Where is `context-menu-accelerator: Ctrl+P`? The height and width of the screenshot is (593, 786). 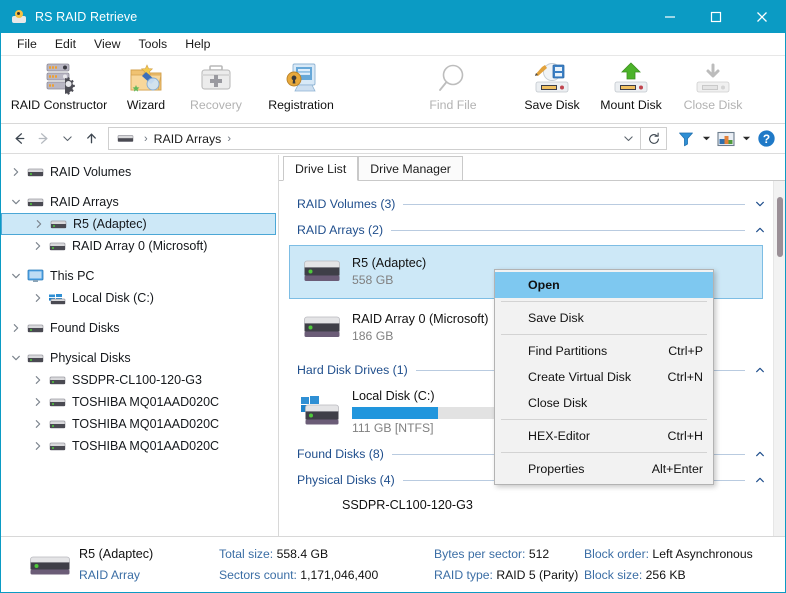 context-menu-accelerator: Ctrl+P is located at coordinates (685, 351).